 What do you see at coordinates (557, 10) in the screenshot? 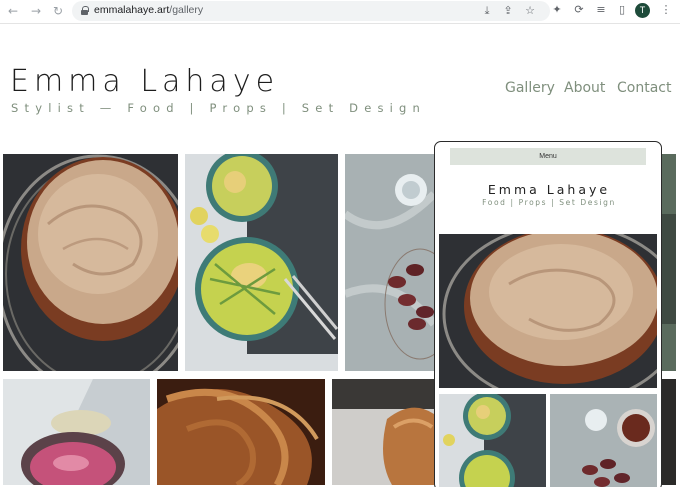
I see `extensions-puzzle-icon: ✦` at bounding box center [557, 10].